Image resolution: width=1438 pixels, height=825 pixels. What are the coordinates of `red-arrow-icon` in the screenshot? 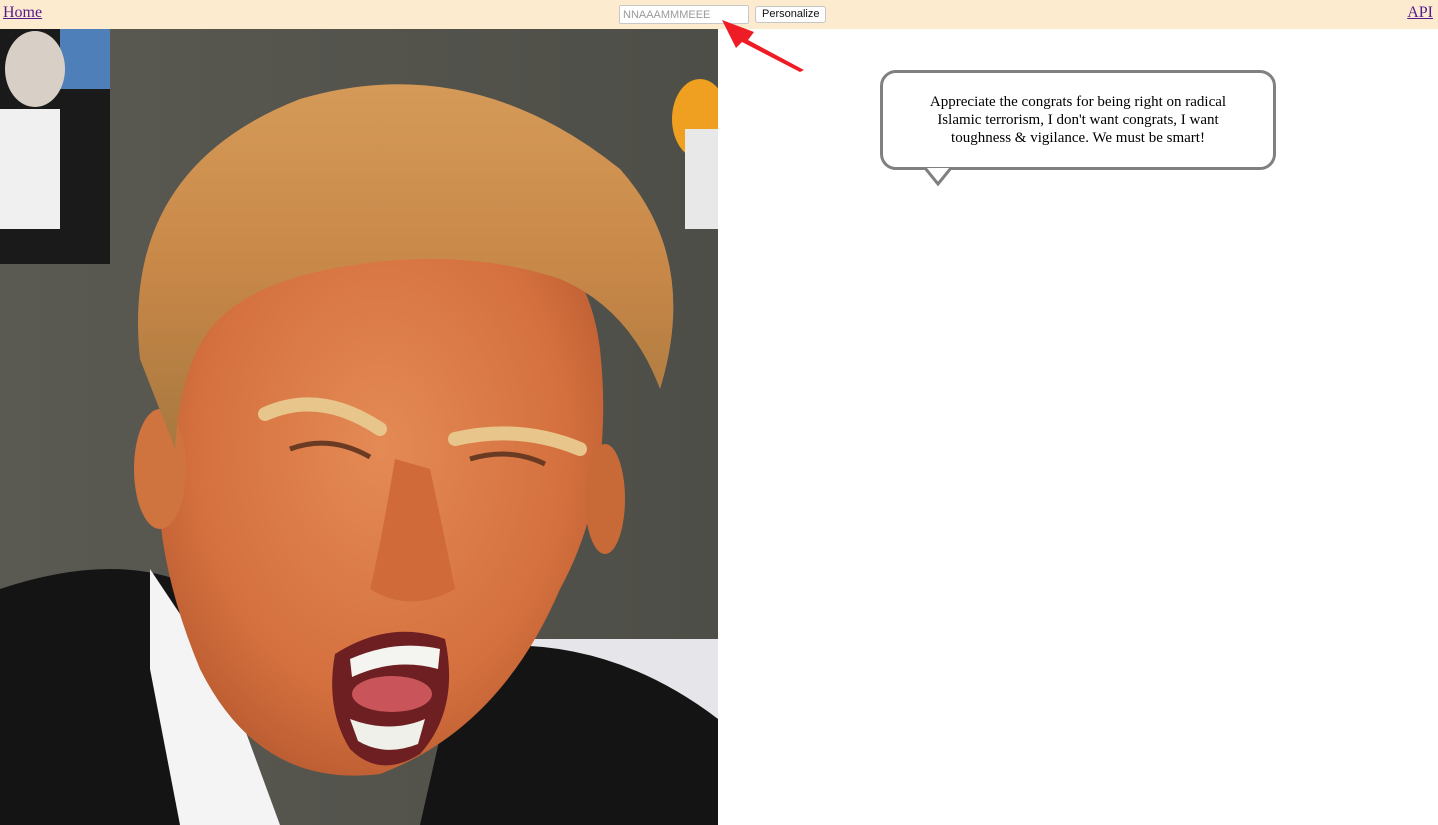 It's located at (763, 46).